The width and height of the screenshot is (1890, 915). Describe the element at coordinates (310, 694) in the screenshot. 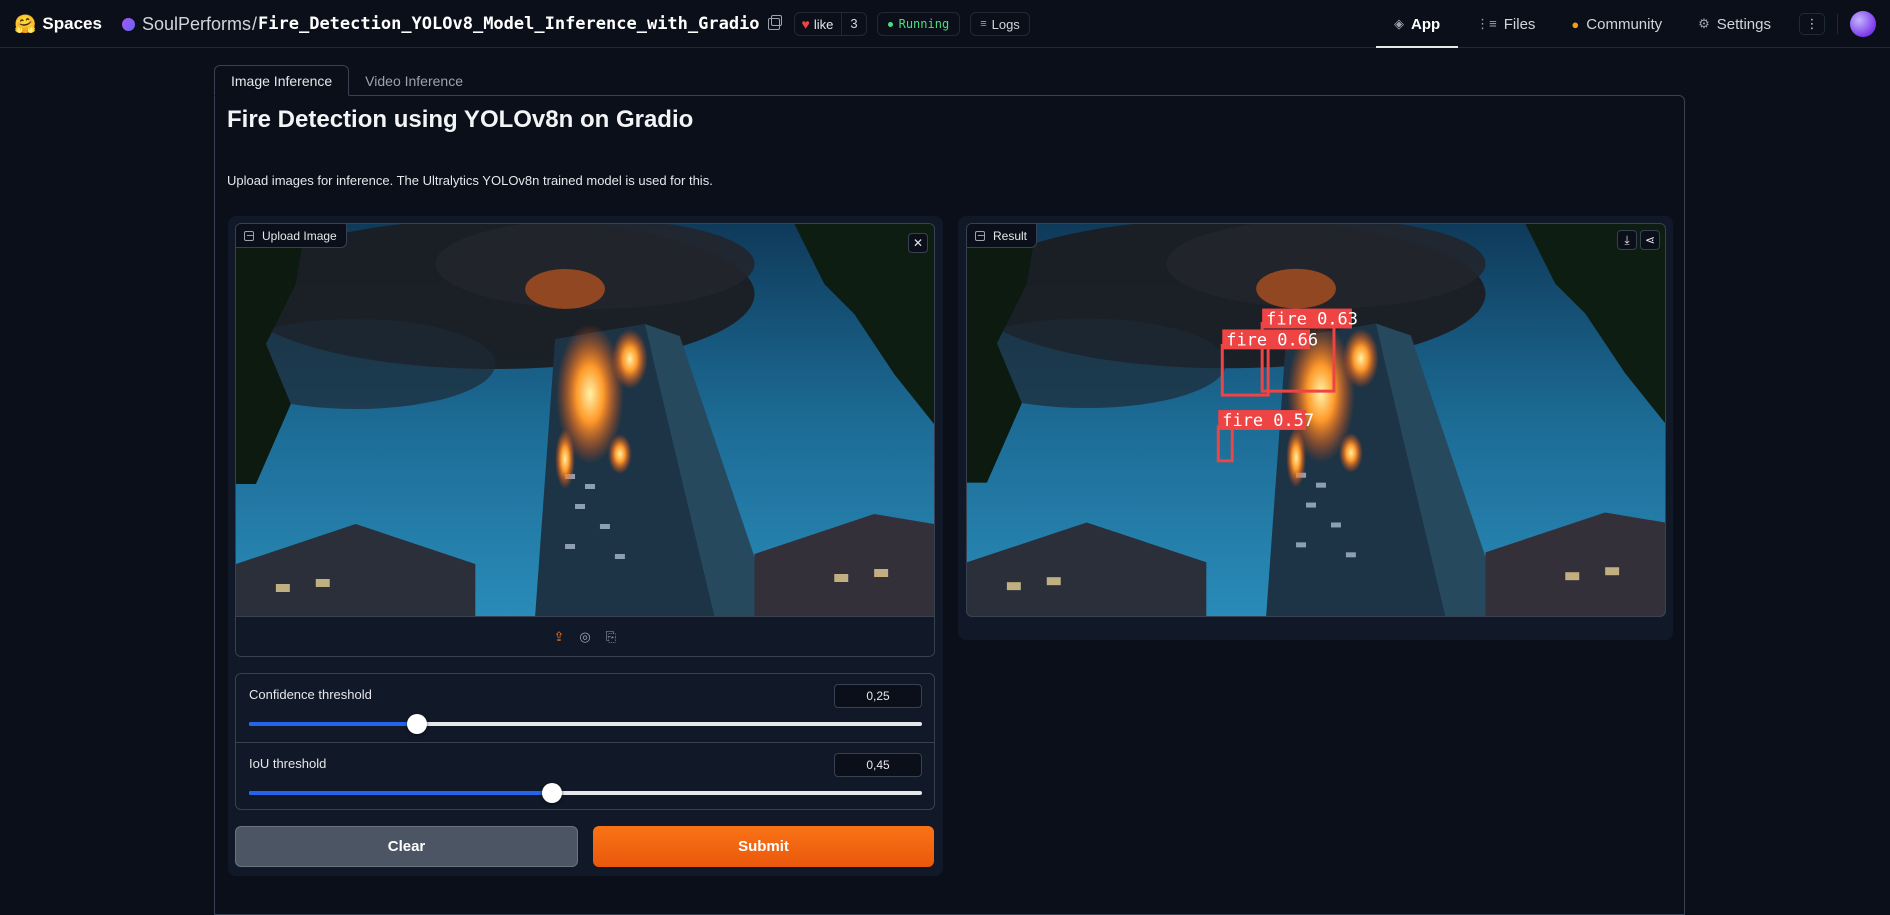

I see `confidence-threshold-label: Confidence threshold` at that location.